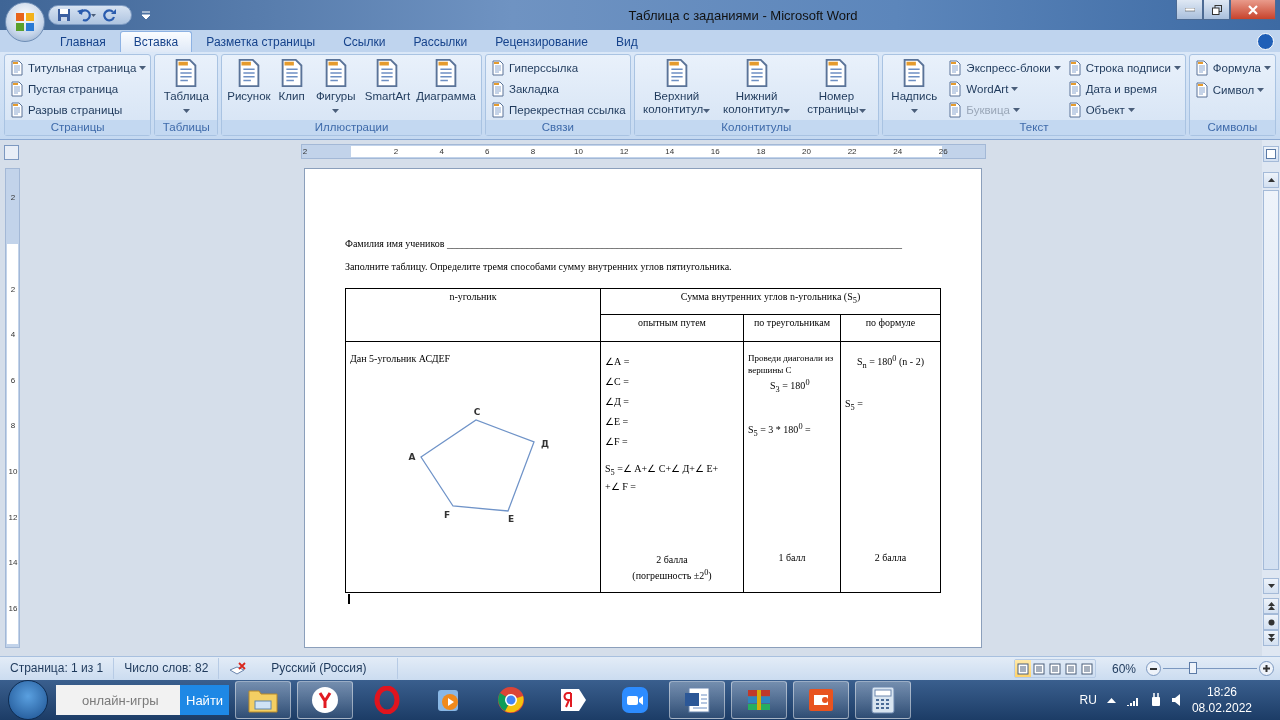 Image resolution: width=1280 pixels, height=720 pixels. Describe the element at coordinates (238, 668) in the screenshot. I see `spellcheck-icon` at that location.